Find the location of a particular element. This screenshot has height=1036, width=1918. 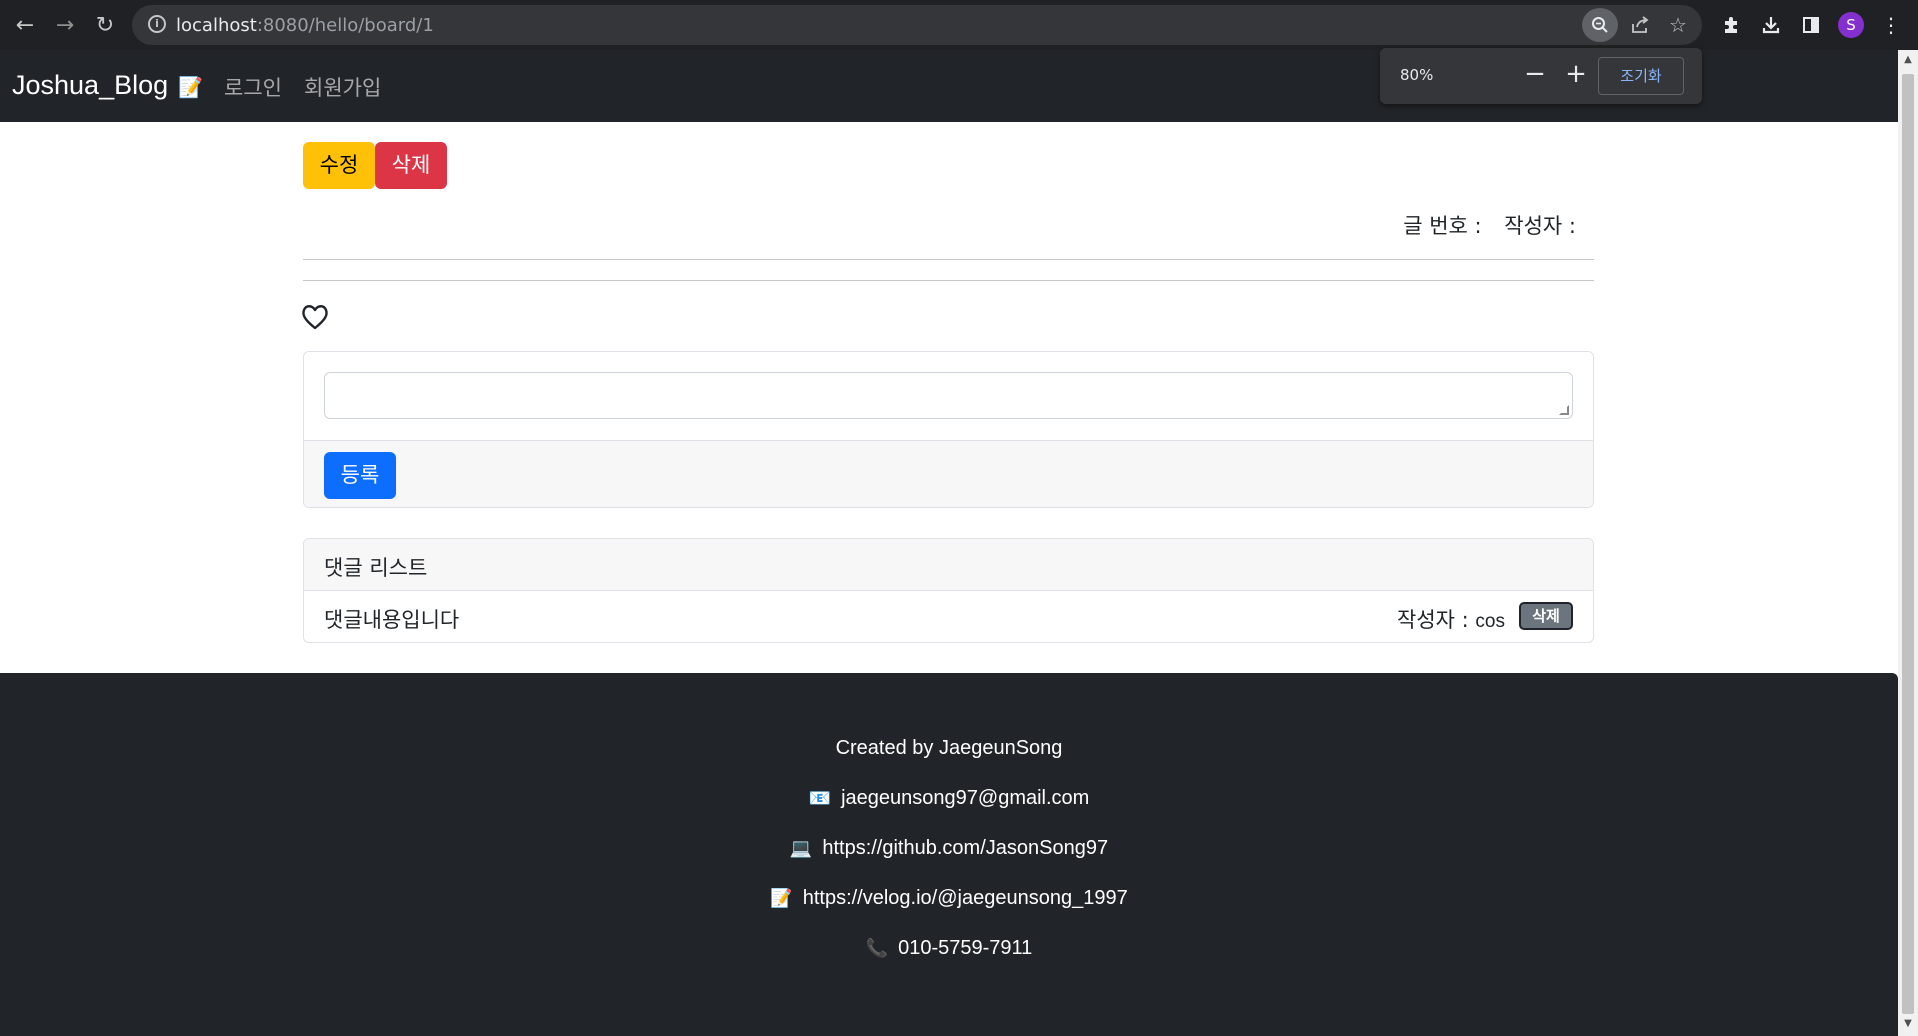

reply-form-card: 등록 is located at coordinates (948, 429).